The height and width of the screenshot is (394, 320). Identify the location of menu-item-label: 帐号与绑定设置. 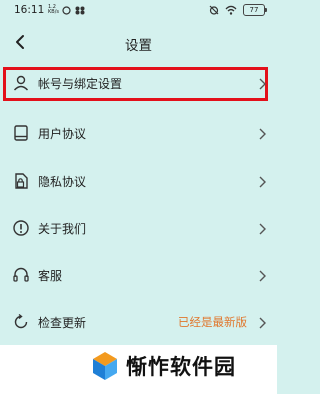
(80, 84).